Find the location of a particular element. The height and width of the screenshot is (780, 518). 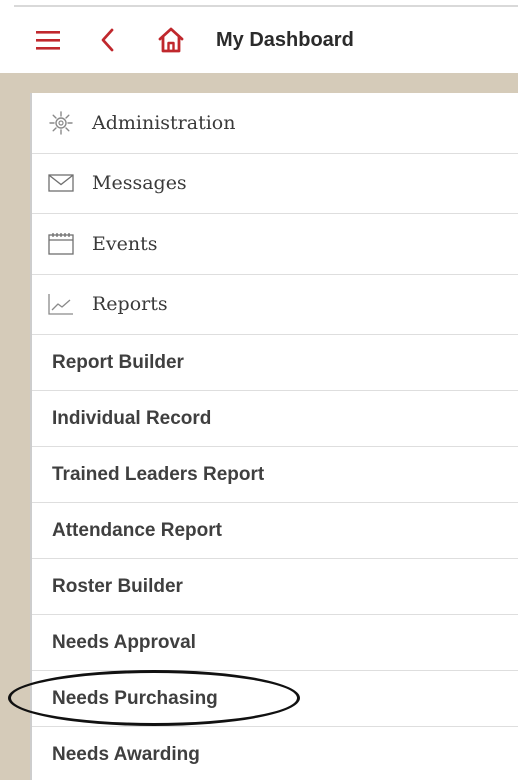

menu-item-label: Reports is located at coordinates (130, 304).